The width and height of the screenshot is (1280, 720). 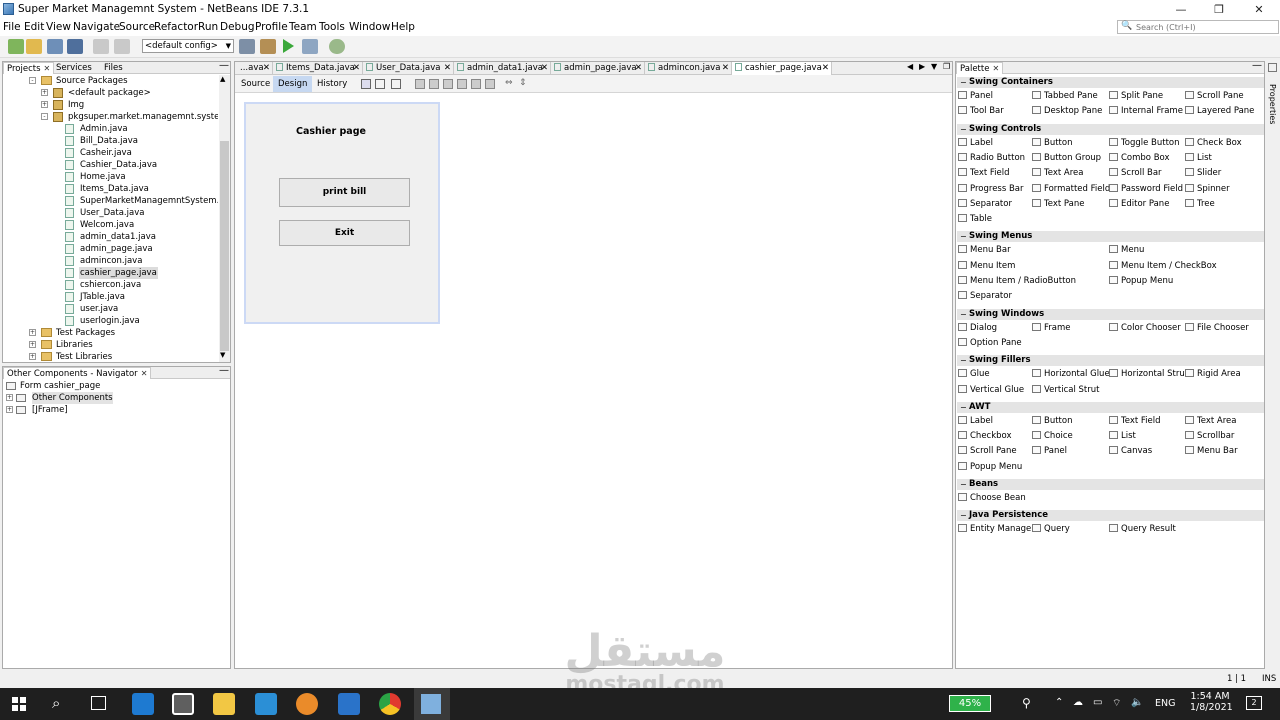 I want to click on properties-sidebar: Properties, so click(x=1273, y=365).